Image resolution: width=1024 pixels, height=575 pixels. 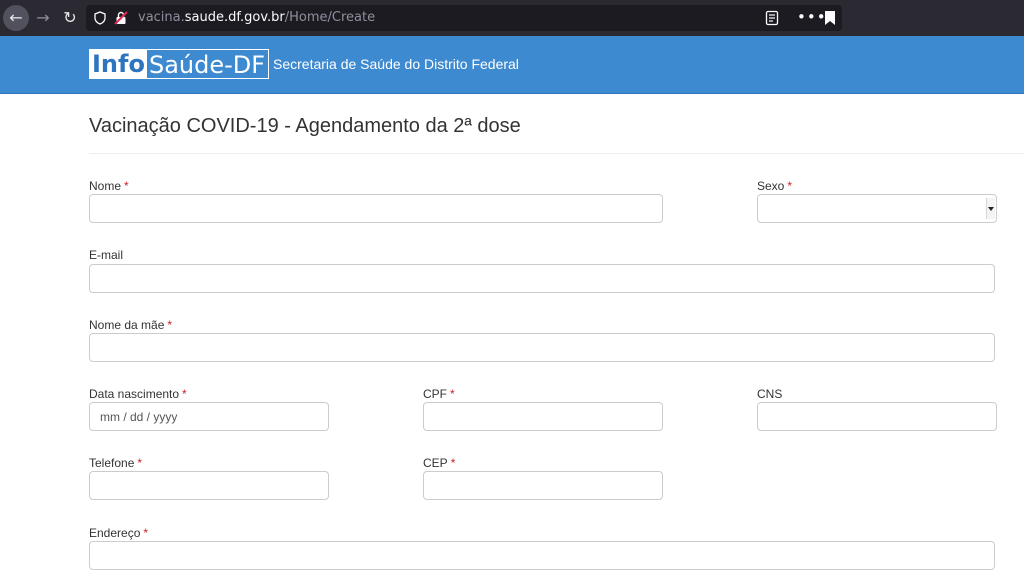 What do you see at coordinates (209, 485) in the screenshot?
I see `telefone-input` at bounding box center [209, 485].